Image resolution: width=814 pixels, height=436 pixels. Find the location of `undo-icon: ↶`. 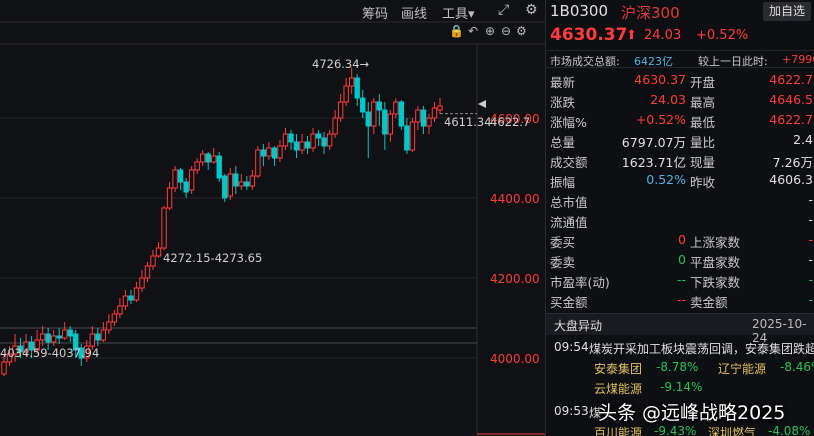

undo-icon: ↶ is located at coordinates (473, 31).